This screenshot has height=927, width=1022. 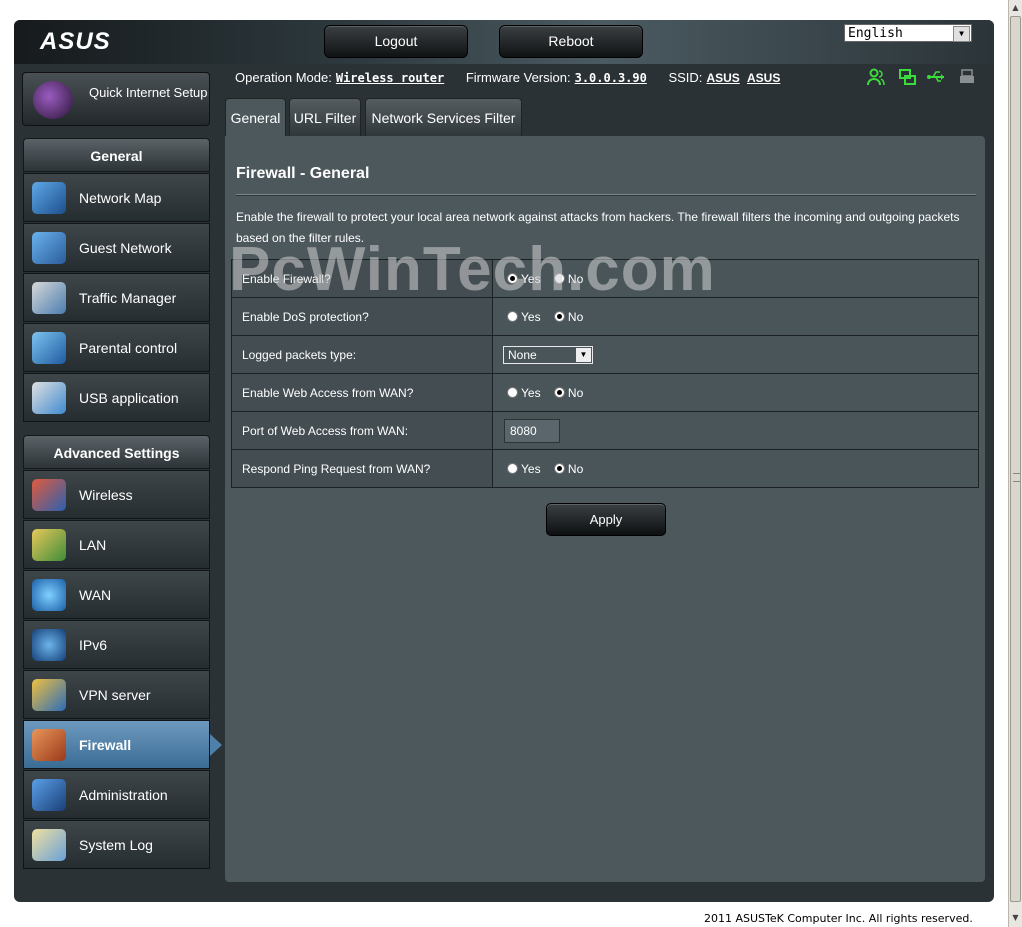 I want to click on guest-network-icon, so click(x=49, y=248).